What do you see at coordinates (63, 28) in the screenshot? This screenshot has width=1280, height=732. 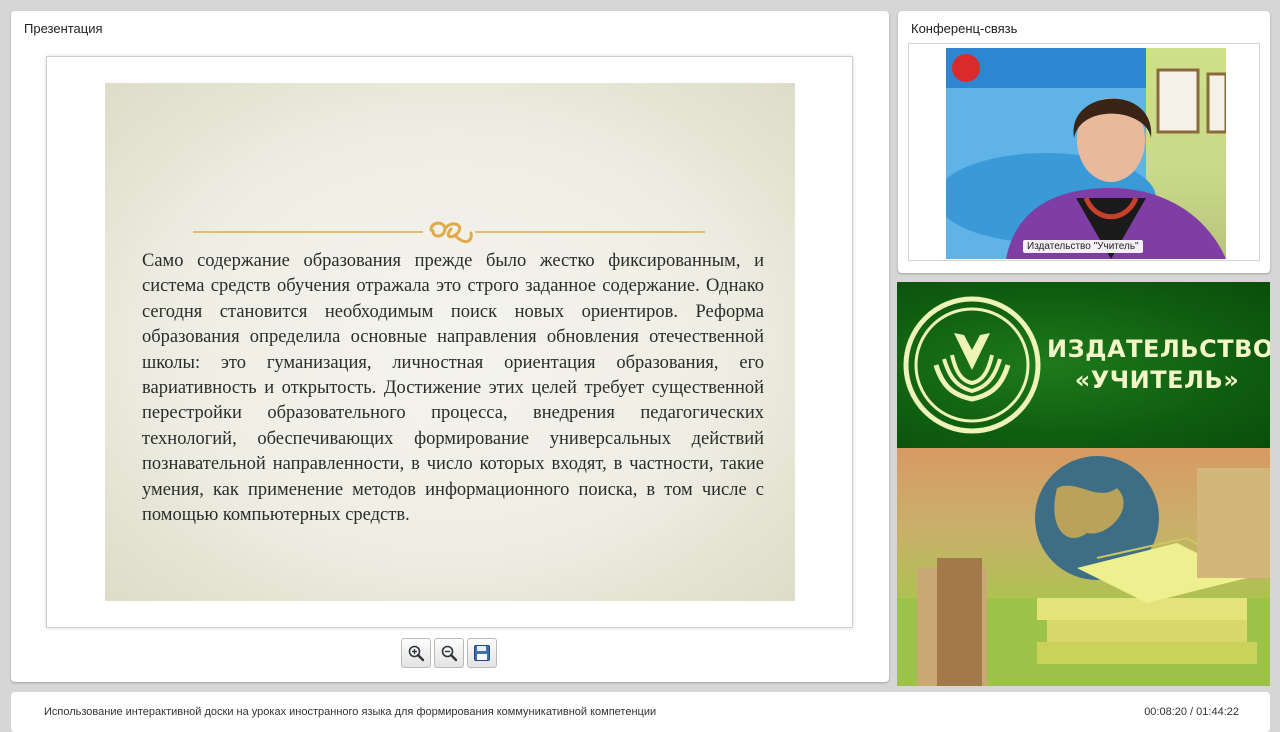 I see `presentation-panel-title: Презентация` at bounding box center [63, 28].